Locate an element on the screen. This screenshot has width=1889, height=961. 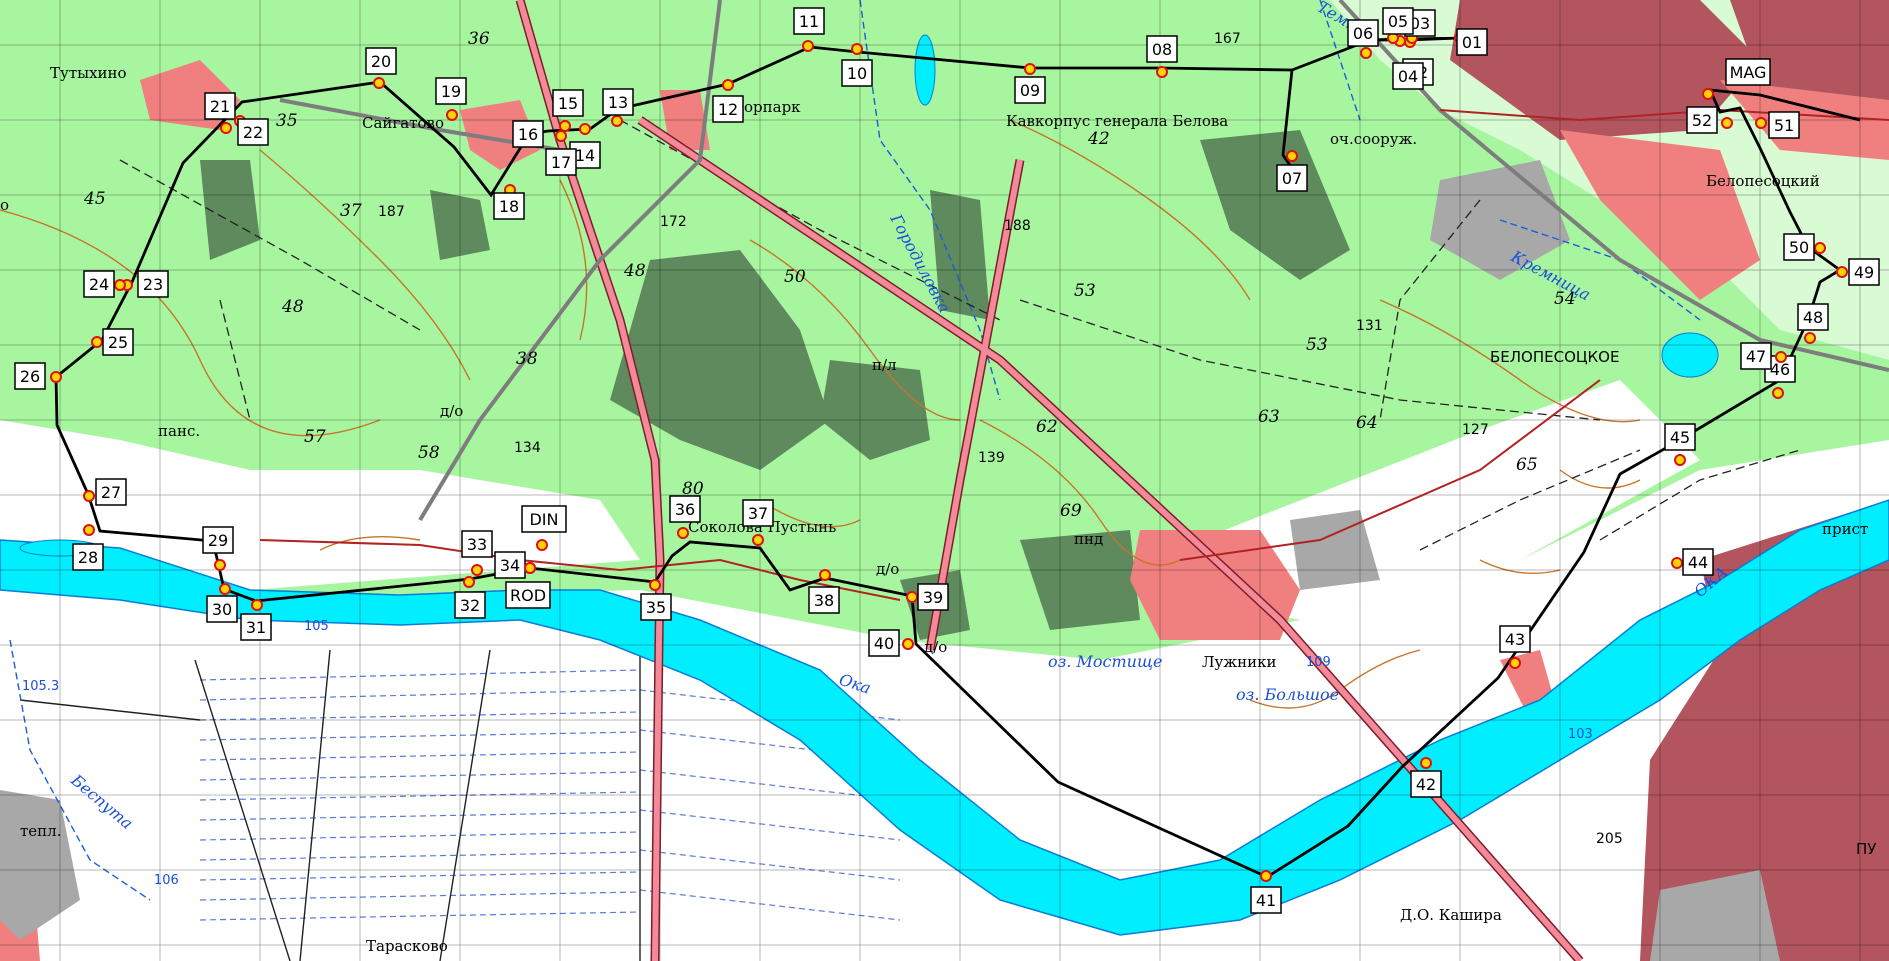
checkpoint-15: 15 is located at coordinates (568, 110).